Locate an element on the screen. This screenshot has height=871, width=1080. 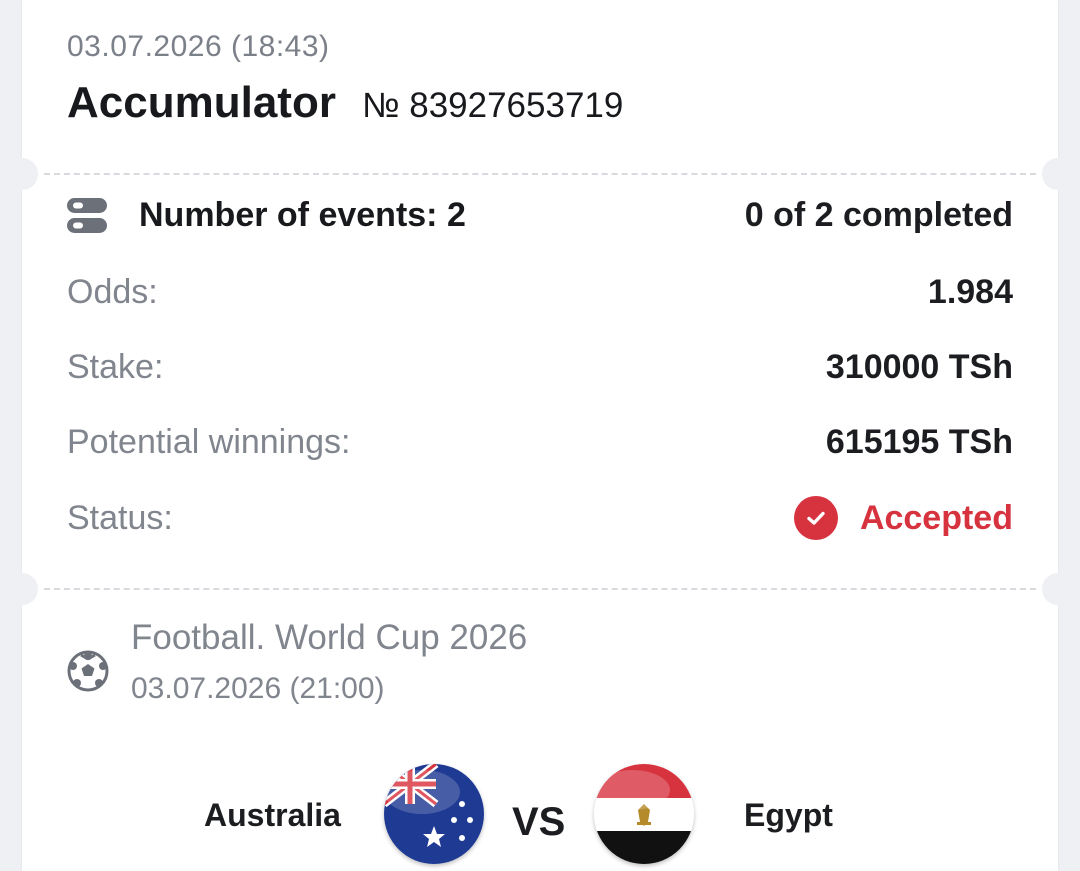
status-label: Status: is located at coordinates (120, 517).